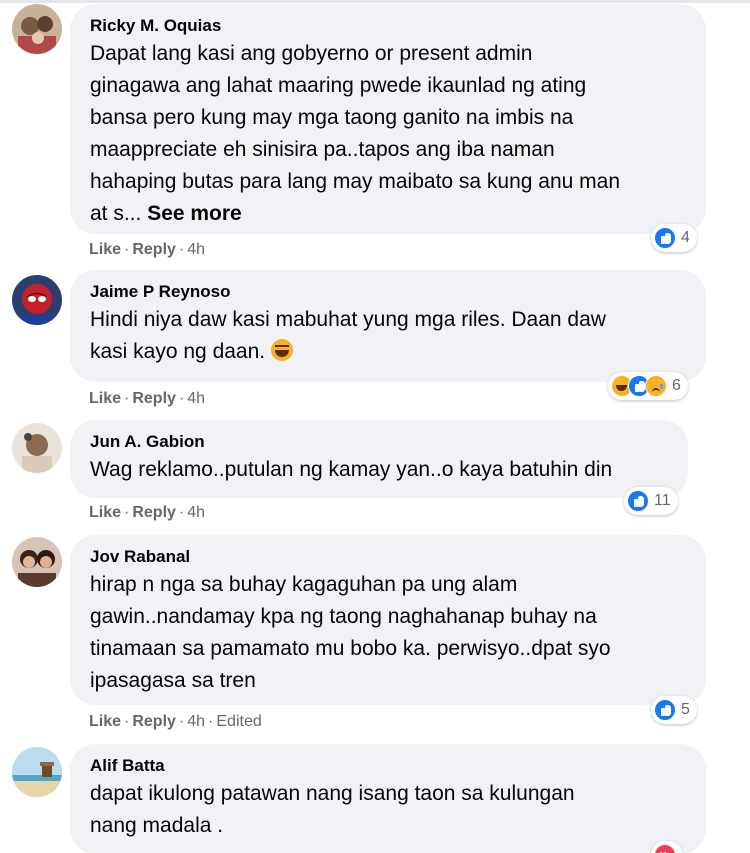  I want to click on reaction-summary: 4, so click(674, 238).